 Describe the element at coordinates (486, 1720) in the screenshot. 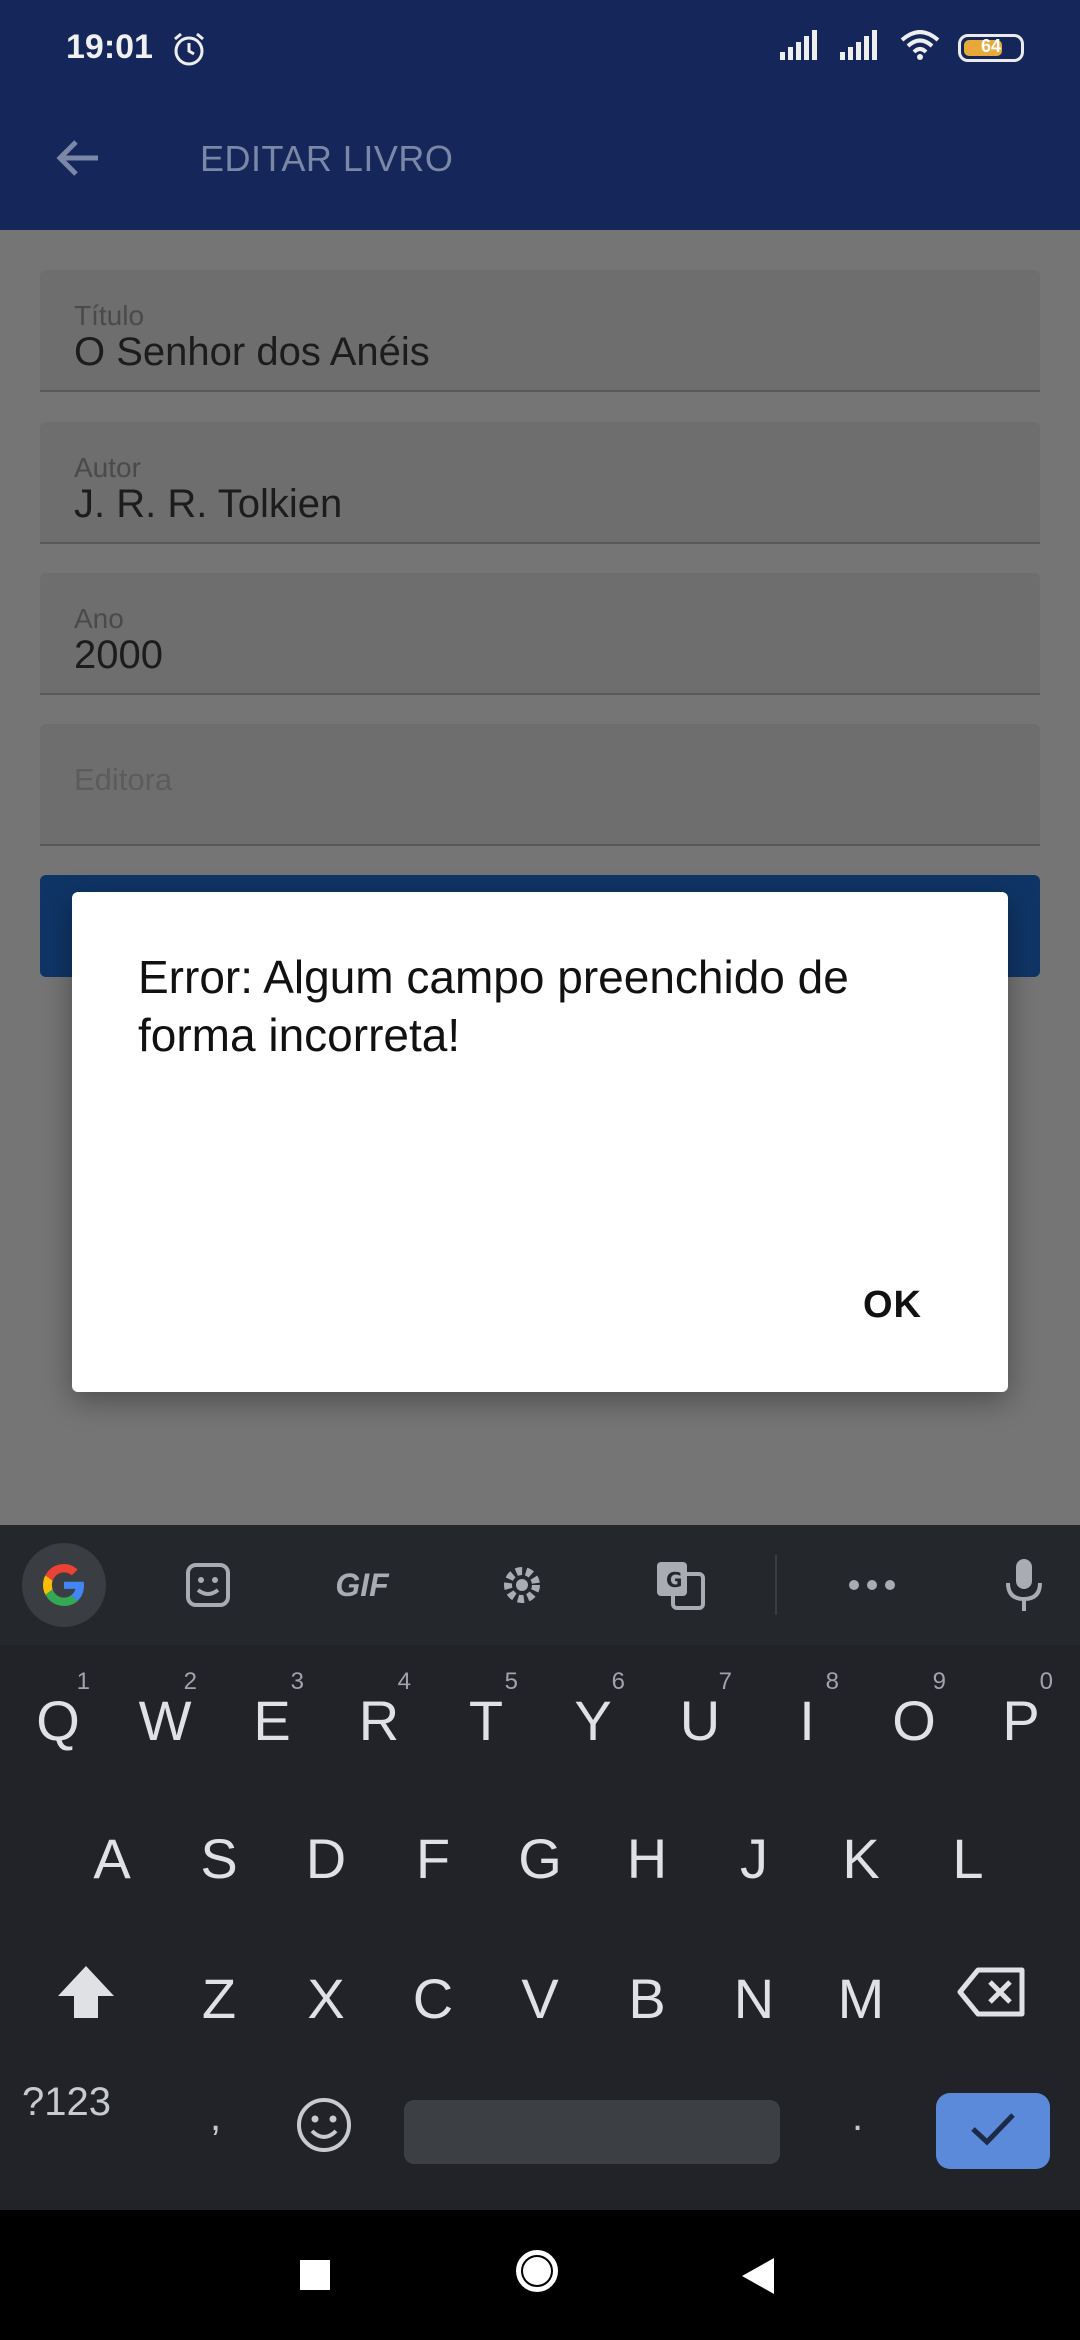

I see `key-t: T5` at that location.